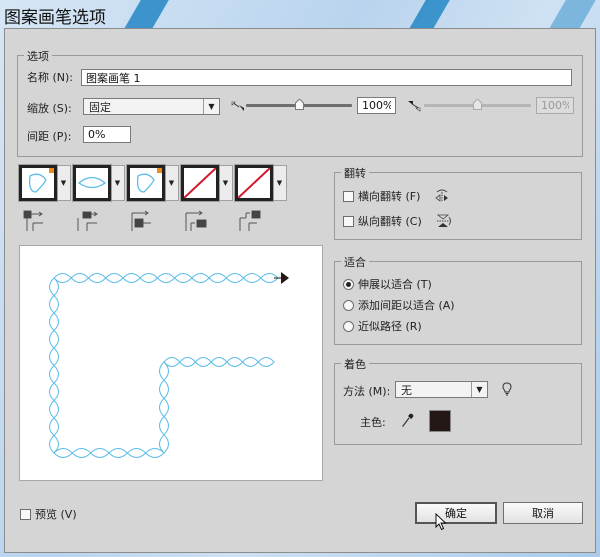 The height and width of the screenshot is (557, 600). Describe the element at coordinates (56, 514) in the screenshot. I see `preview-label: 预览 (V)` at that location.